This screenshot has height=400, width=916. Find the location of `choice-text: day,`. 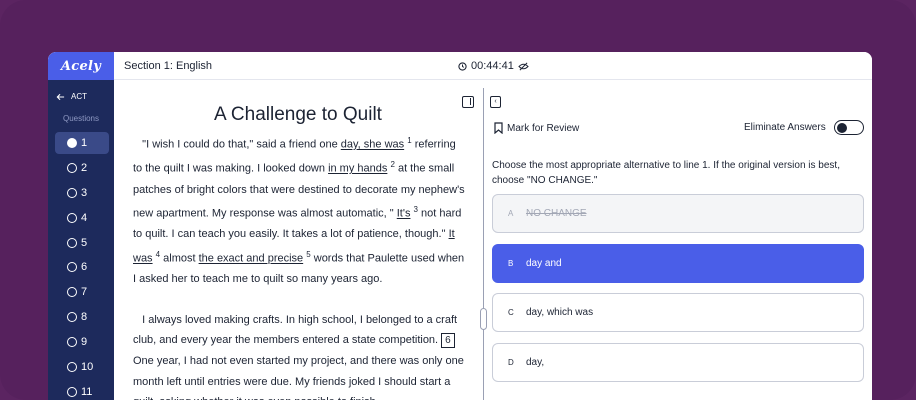

choice-text: day, is located at coordinates (535, 362).